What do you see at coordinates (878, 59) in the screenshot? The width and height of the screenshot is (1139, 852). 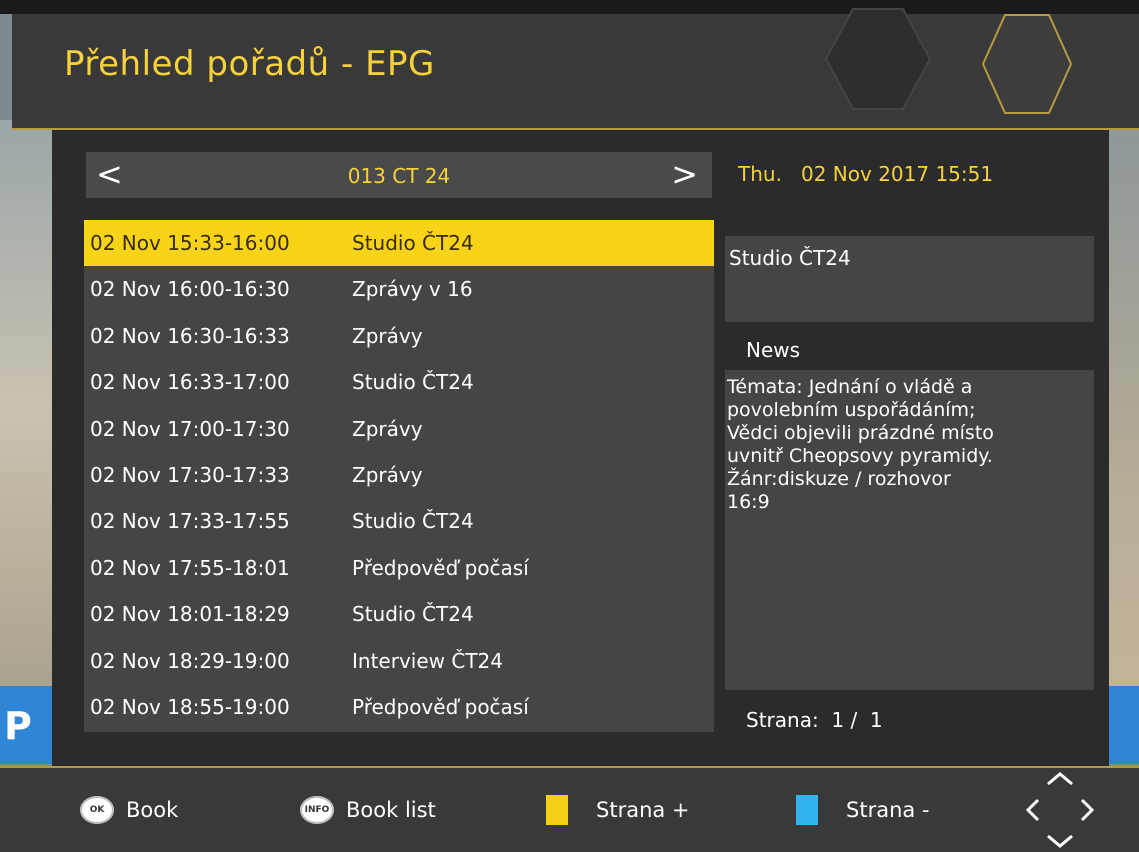 I see `hexagon-decoration-icon` at bounding box center [878, 59].